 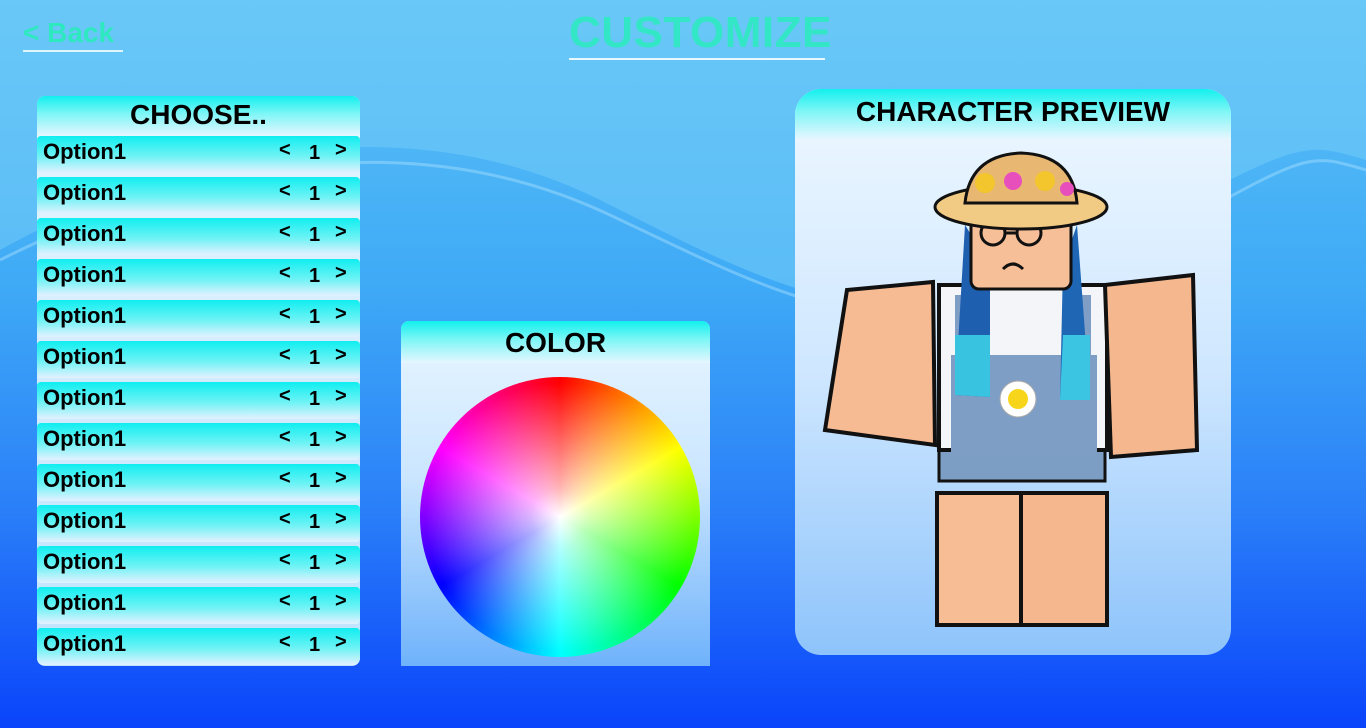 What do you see at coordinates (198, 116) in the screenshot?
I see `choose-panel-title: CHOOSE..` at bounding box center [198, 116].